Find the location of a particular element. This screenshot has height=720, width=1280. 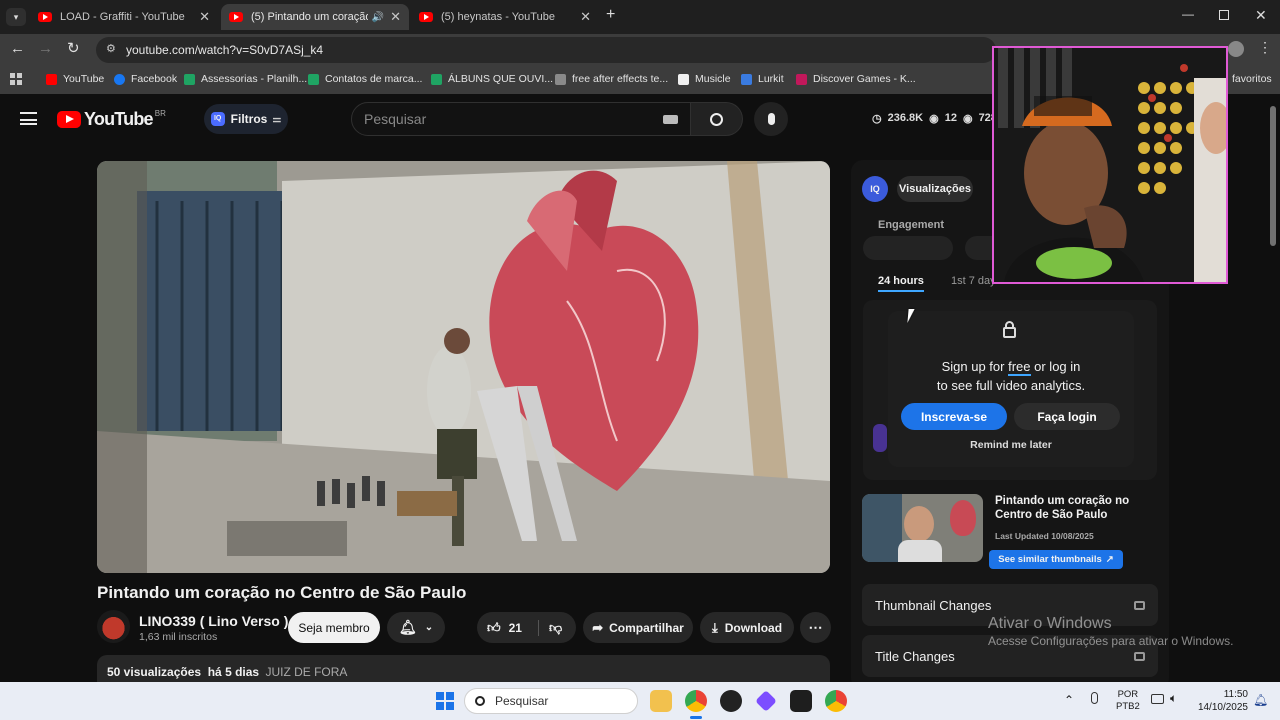

microphone-icon is located at coordinates (1094, 698).